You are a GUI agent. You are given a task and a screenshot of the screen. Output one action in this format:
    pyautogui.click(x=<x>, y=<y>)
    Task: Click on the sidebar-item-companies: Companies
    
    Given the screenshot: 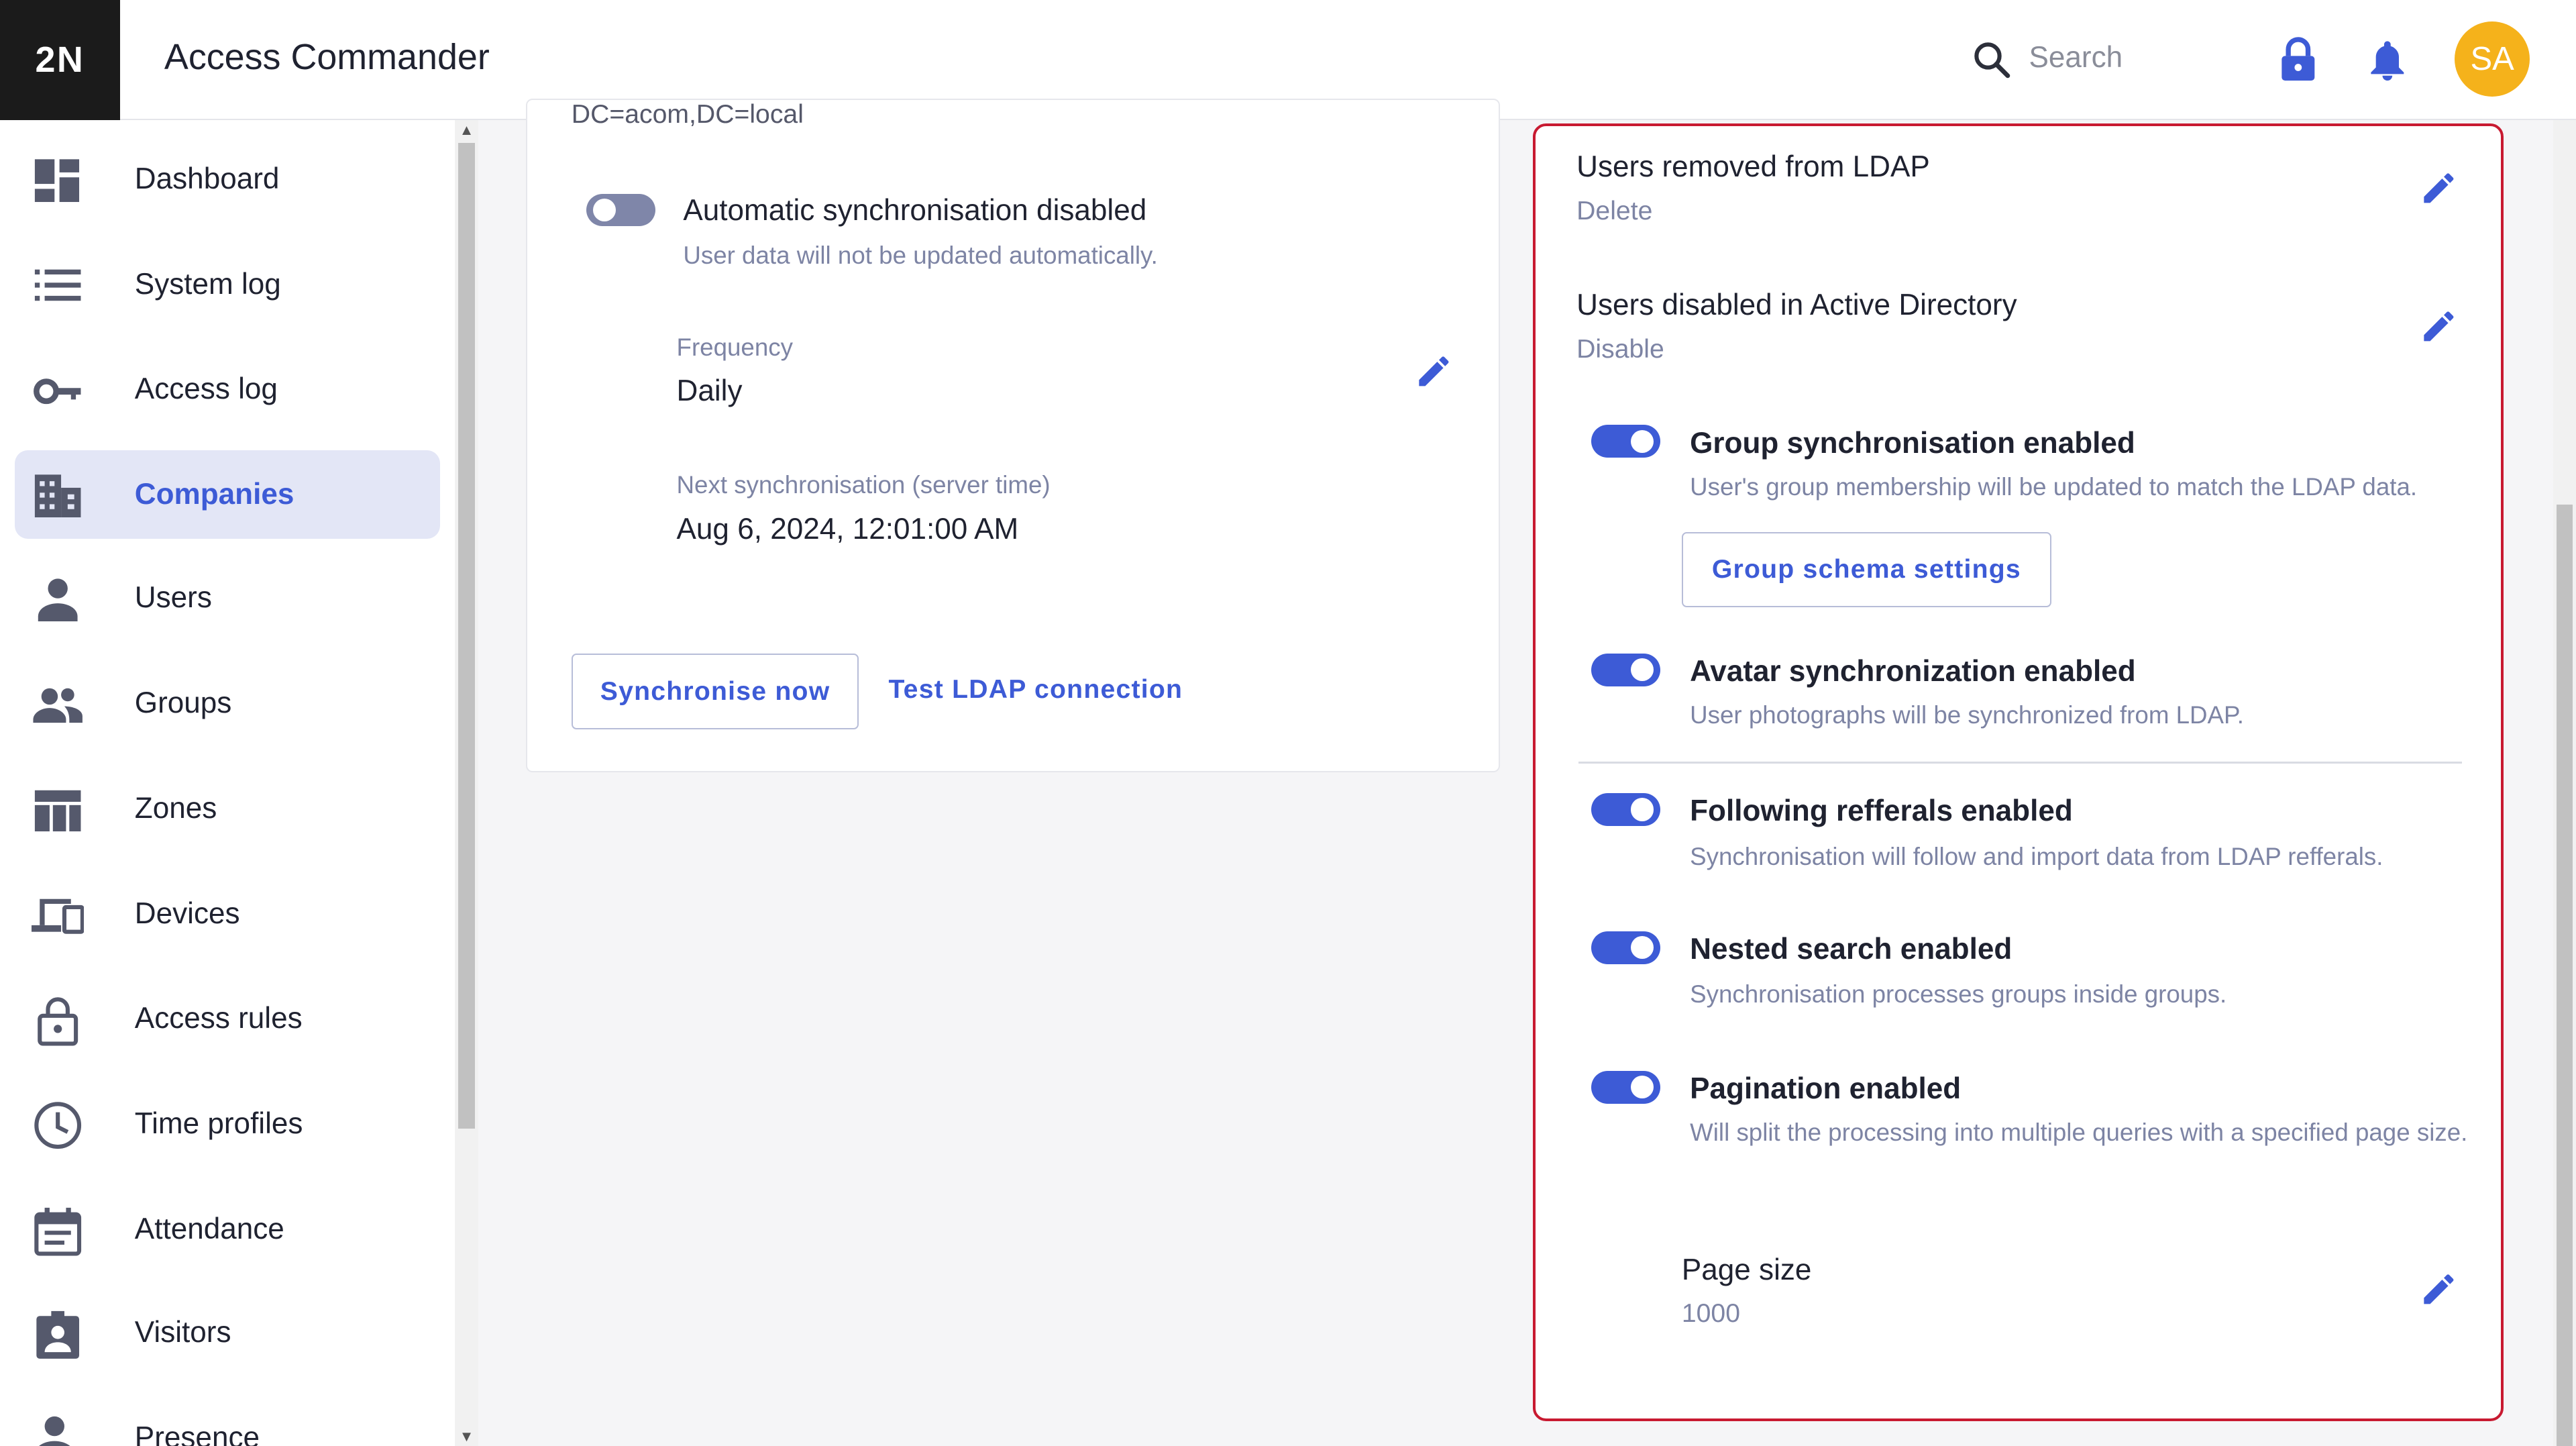 What is the action you would take?
    pyautogui.click(x=228, y=495)
    